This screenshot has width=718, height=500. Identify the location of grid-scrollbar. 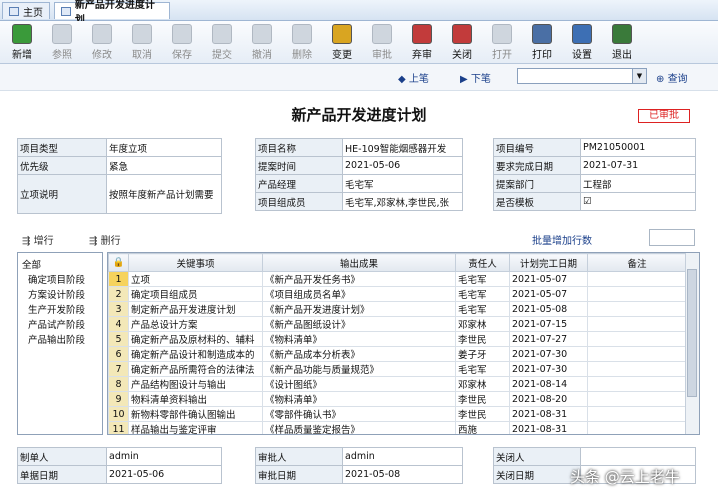
(692, 343).